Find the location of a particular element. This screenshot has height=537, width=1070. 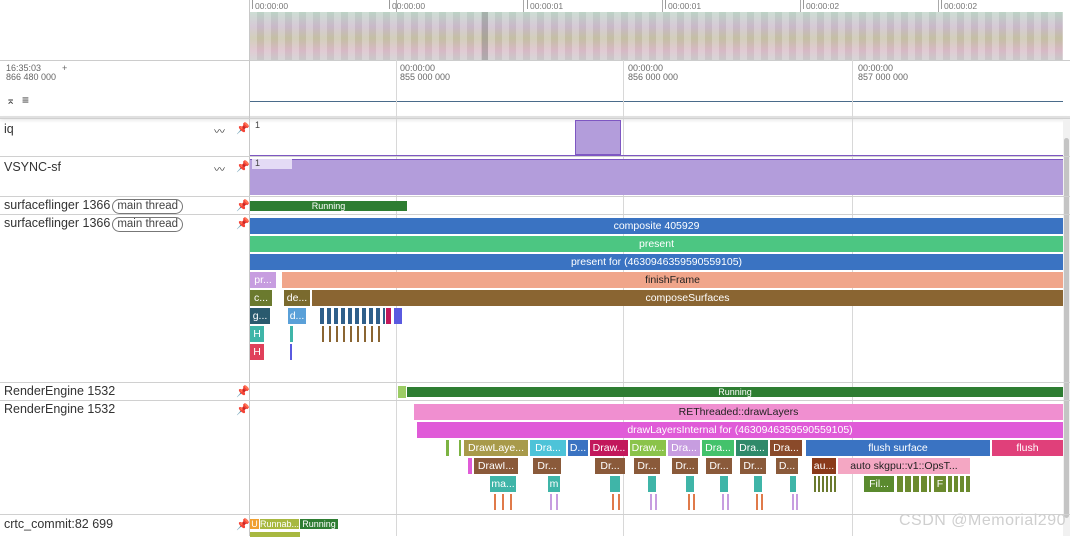

ruler-tick-ns: 855 000 000 is located at coordinates (425, 77).